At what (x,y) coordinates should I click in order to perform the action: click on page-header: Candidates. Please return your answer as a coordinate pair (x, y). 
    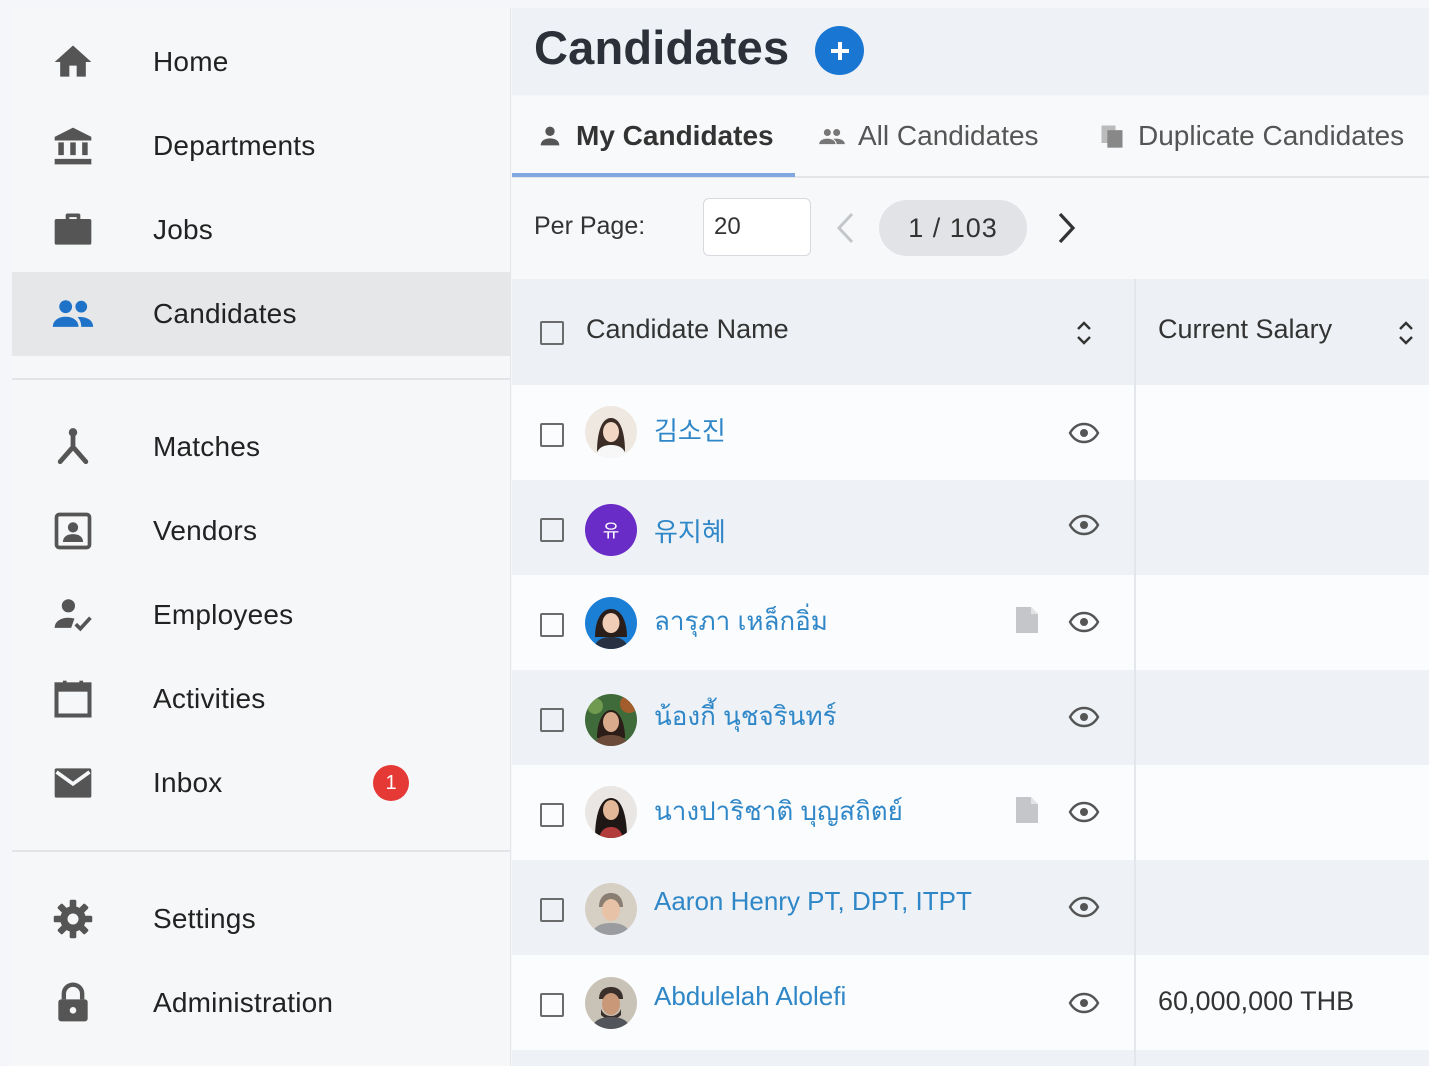
    Looking at the image, I should click on (970, 51).